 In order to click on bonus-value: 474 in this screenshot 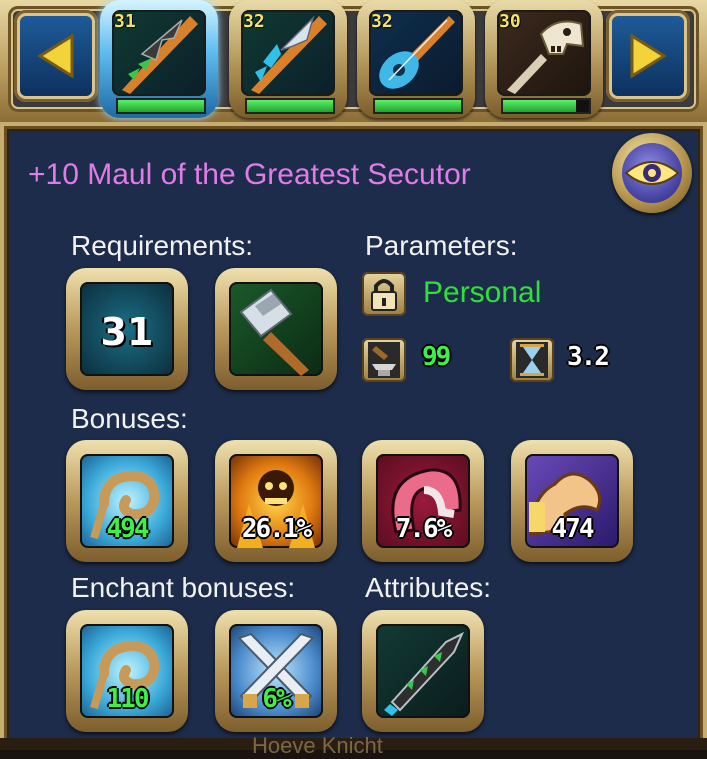, I will do `click(573, 529)`.